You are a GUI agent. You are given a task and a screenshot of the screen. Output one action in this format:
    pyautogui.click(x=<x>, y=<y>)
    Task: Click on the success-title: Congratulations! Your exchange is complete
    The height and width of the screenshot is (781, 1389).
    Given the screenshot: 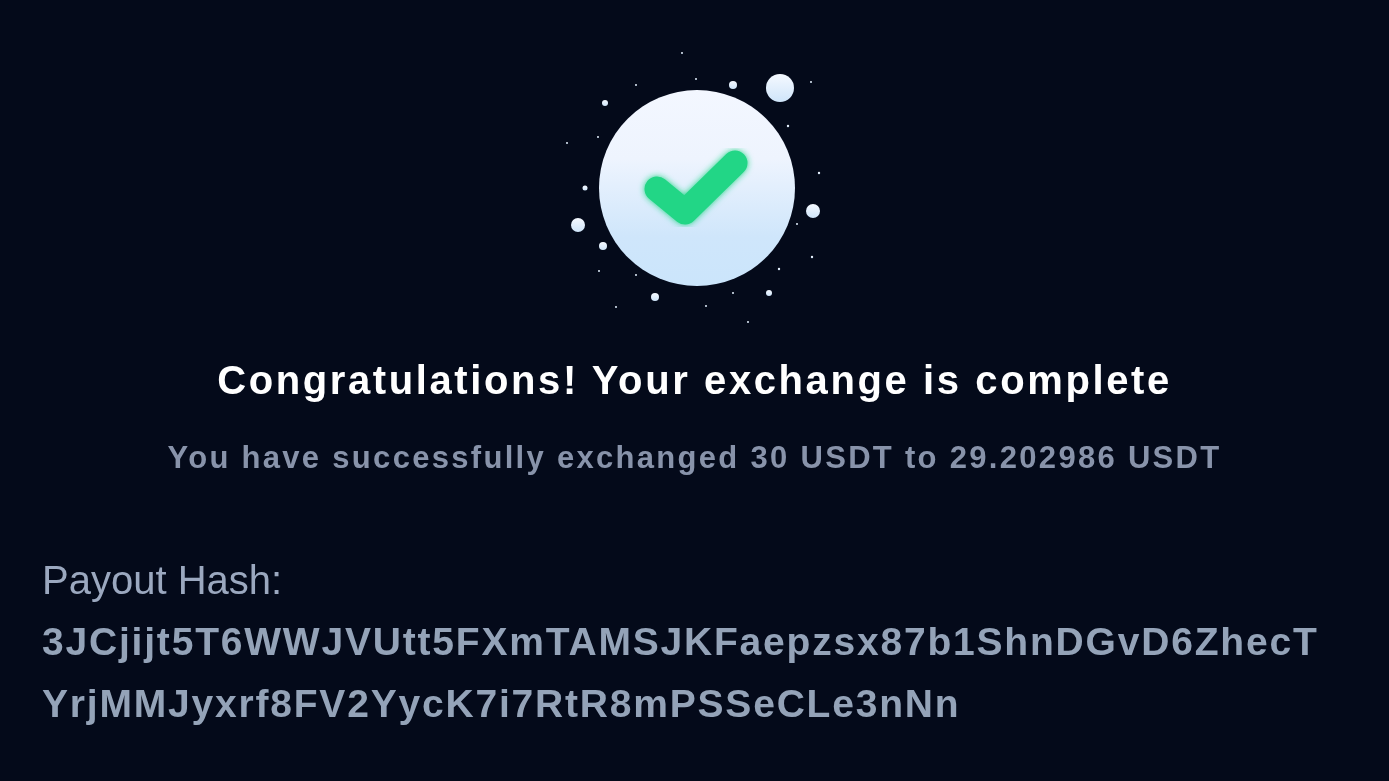 What is the action you would take?
    pyautogui.click(x=694, y=380)
    